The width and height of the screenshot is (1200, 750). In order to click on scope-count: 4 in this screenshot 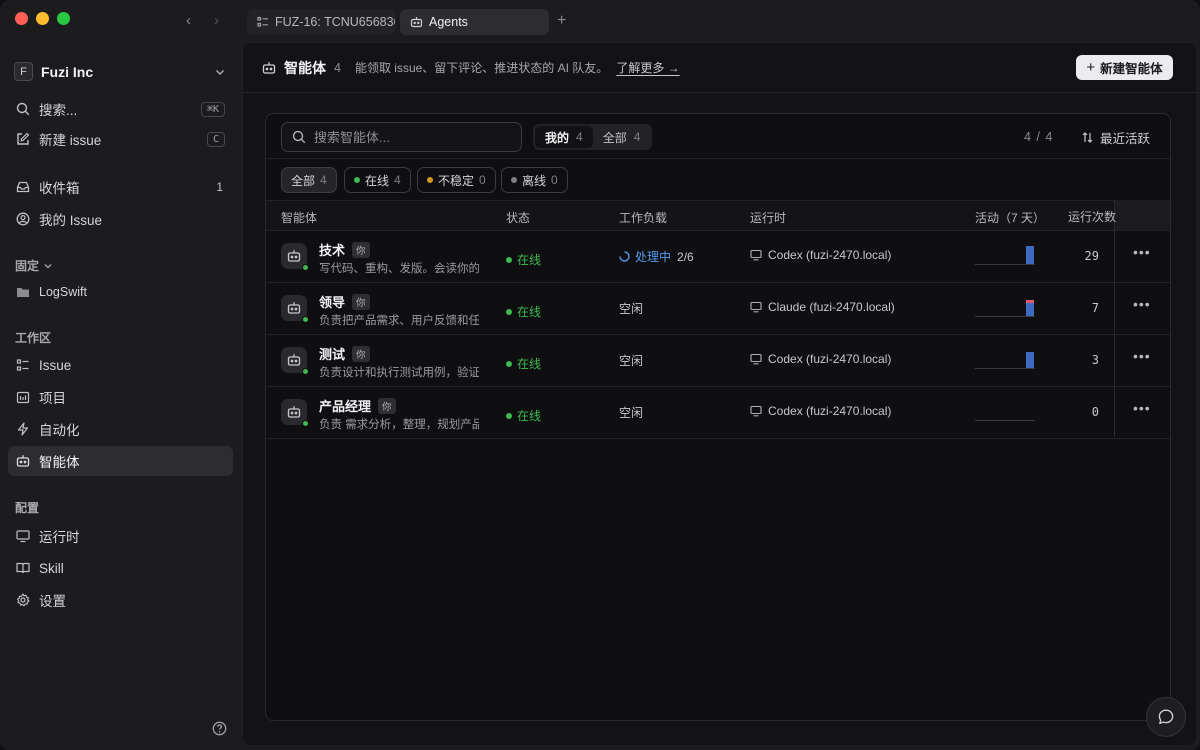, I will do `click(579, 137)`.